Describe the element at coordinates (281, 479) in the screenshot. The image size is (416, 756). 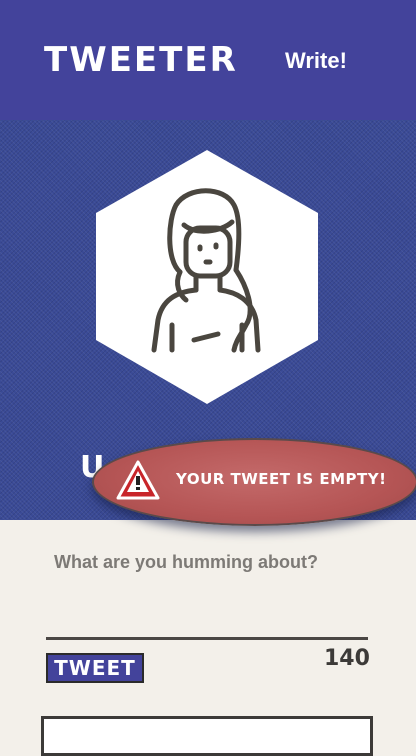
I see `toast-message: YOUR TWEET IS EMPTY!` at that location.